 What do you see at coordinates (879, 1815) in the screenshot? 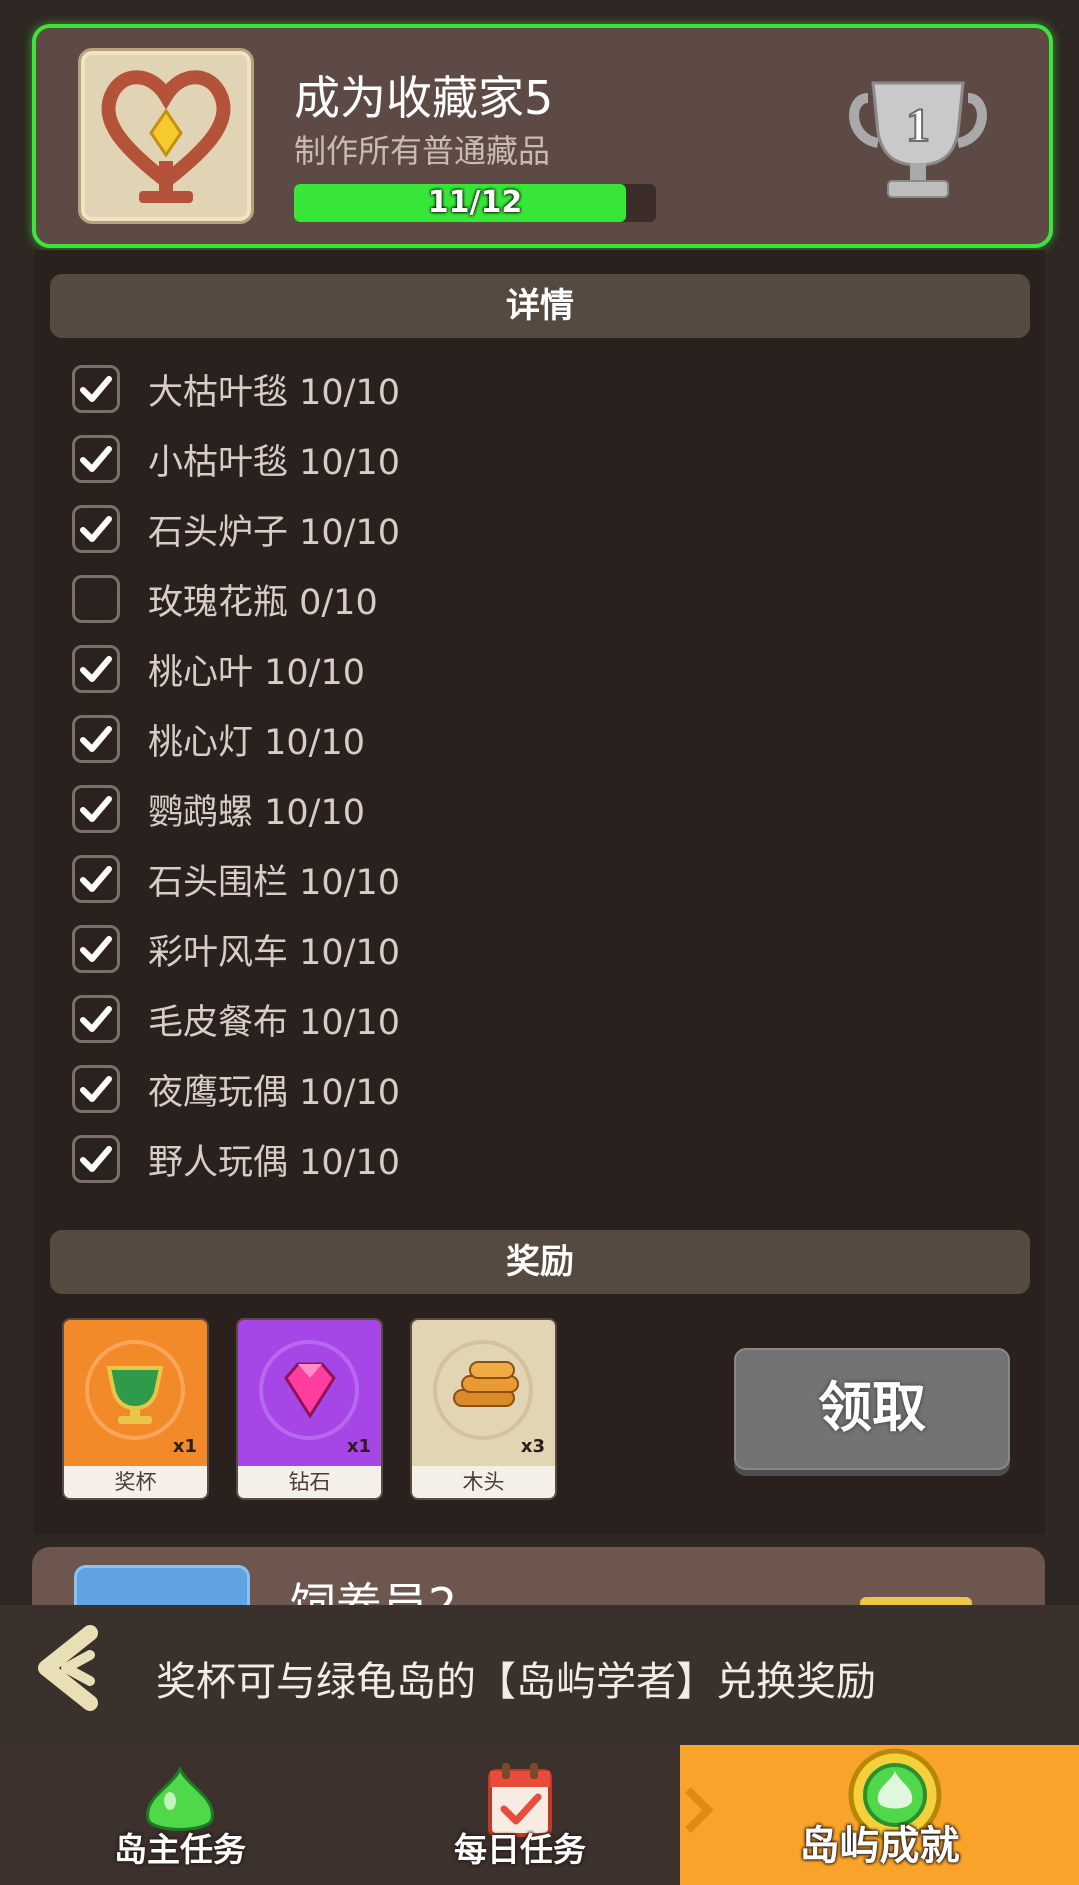
I see `tab-island-achievements: 岛屿成就` at bounding box center [879, 1815].